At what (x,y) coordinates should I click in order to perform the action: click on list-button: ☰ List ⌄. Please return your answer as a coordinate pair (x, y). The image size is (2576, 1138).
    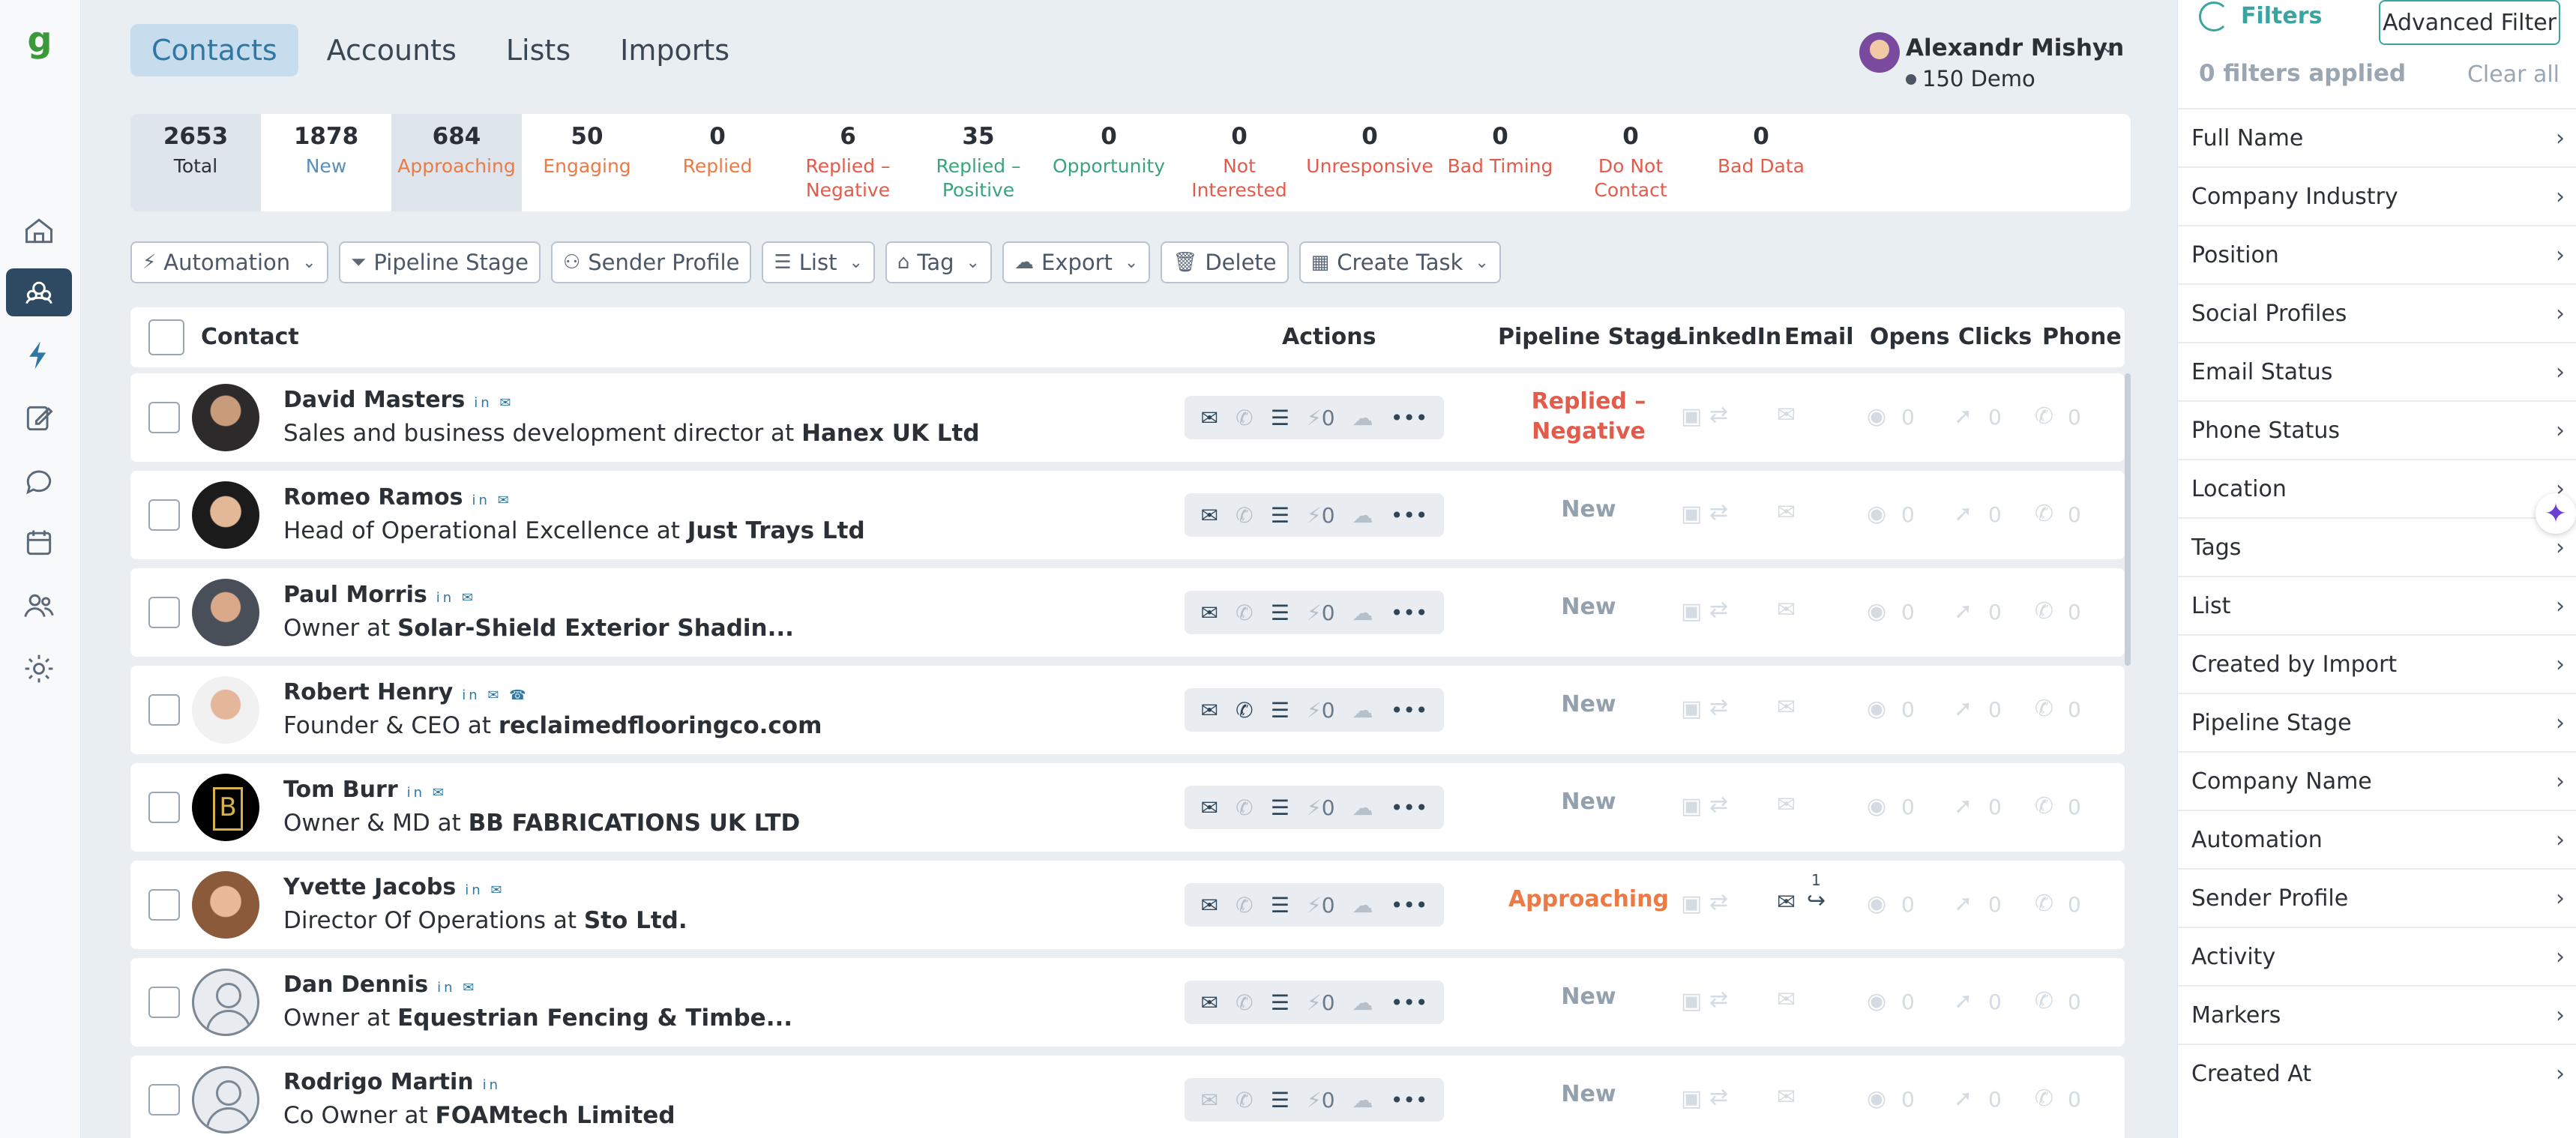
    Looking at the image, I should click on (819, 262).